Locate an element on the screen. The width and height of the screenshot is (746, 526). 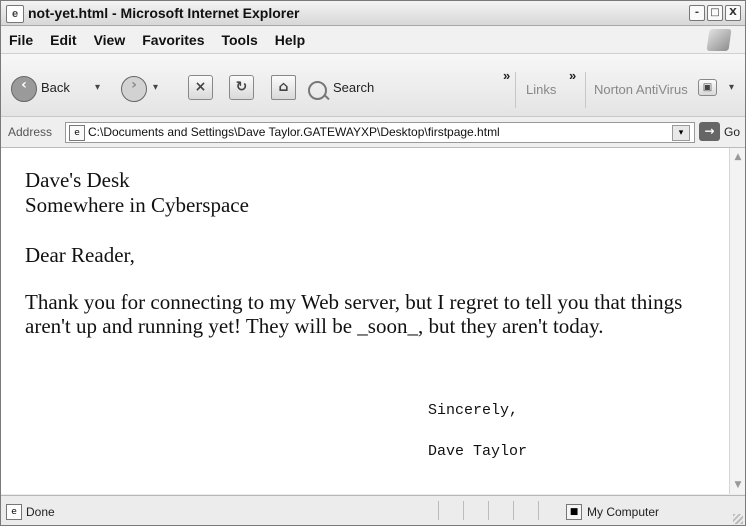
address-label: Address is located at coordinates (30, 132).